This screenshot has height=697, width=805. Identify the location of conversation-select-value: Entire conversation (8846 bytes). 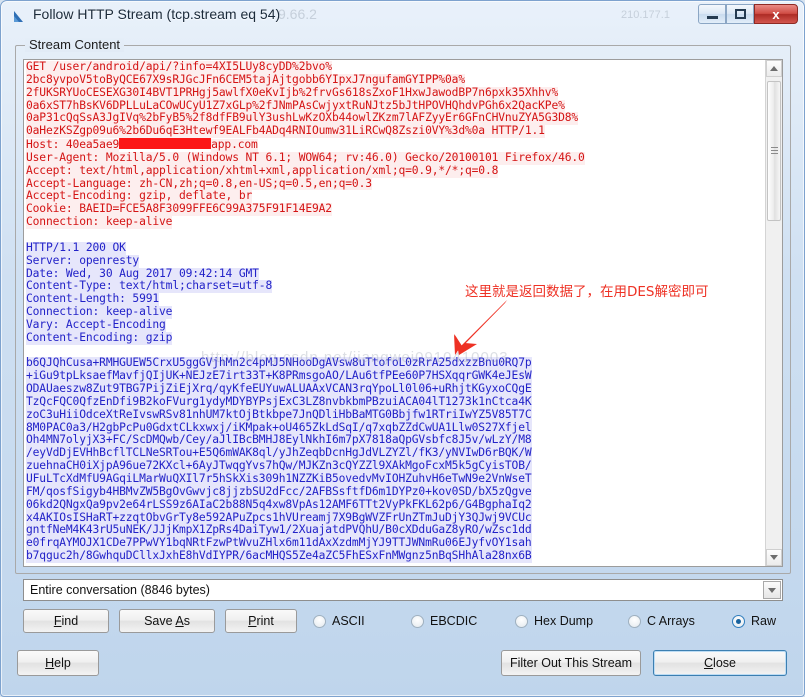
(120, 590).